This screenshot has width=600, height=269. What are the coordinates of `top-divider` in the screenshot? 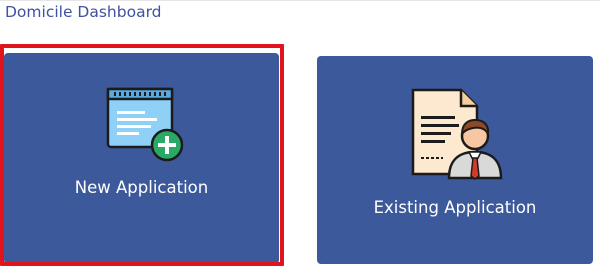 It's located at (300, 0).